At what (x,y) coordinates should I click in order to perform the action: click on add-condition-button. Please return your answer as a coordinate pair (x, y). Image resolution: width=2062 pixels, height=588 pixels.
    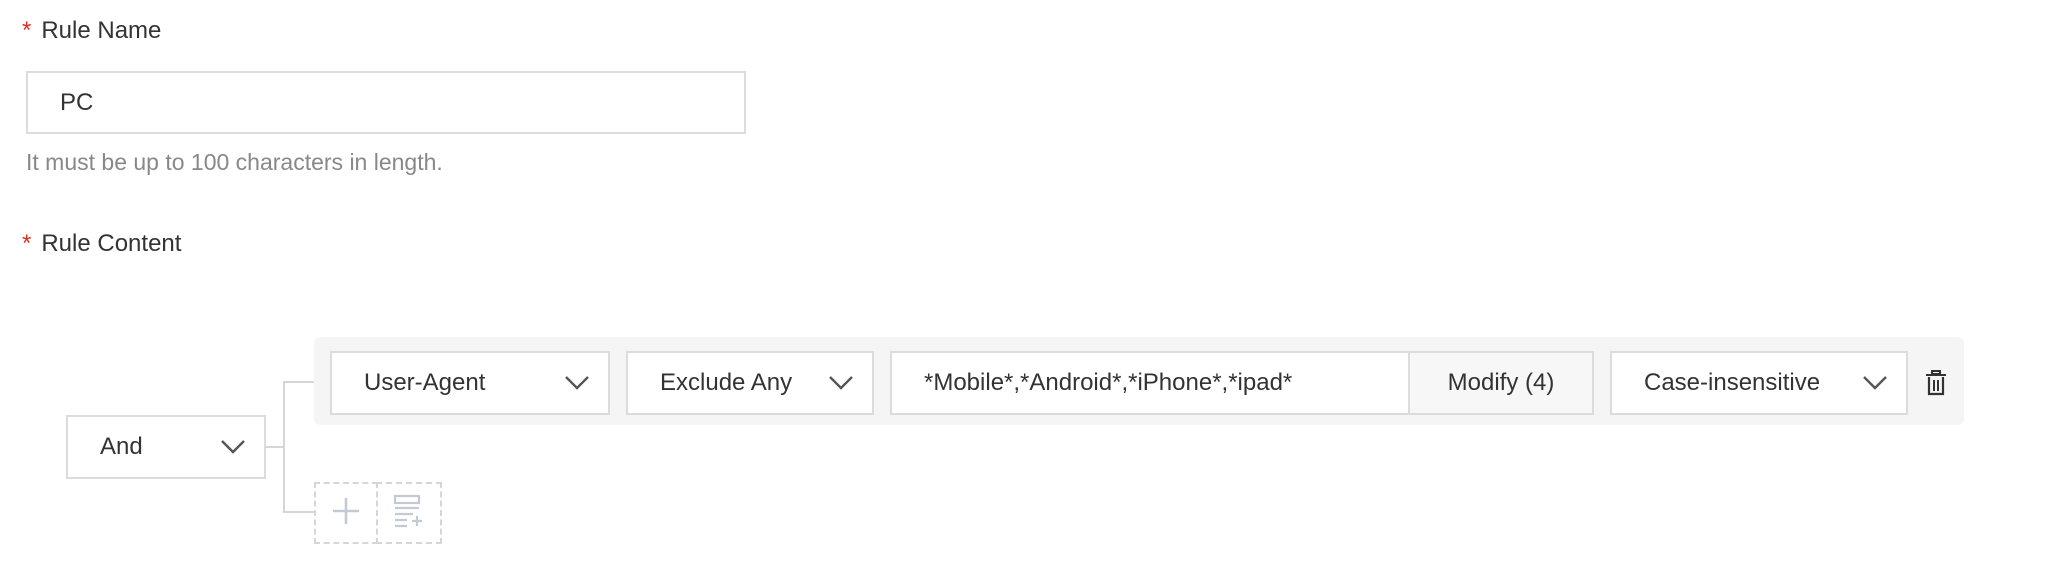
    Looking at the image, I should click on (346, 513).